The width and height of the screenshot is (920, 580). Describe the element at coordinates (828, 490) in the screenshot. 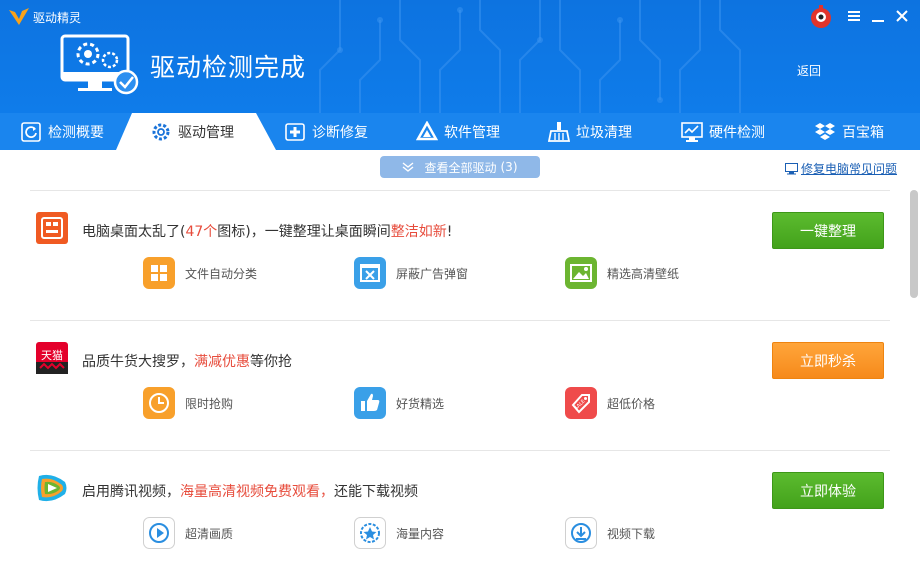

I see `try-now-button: 立即体验` at that location.